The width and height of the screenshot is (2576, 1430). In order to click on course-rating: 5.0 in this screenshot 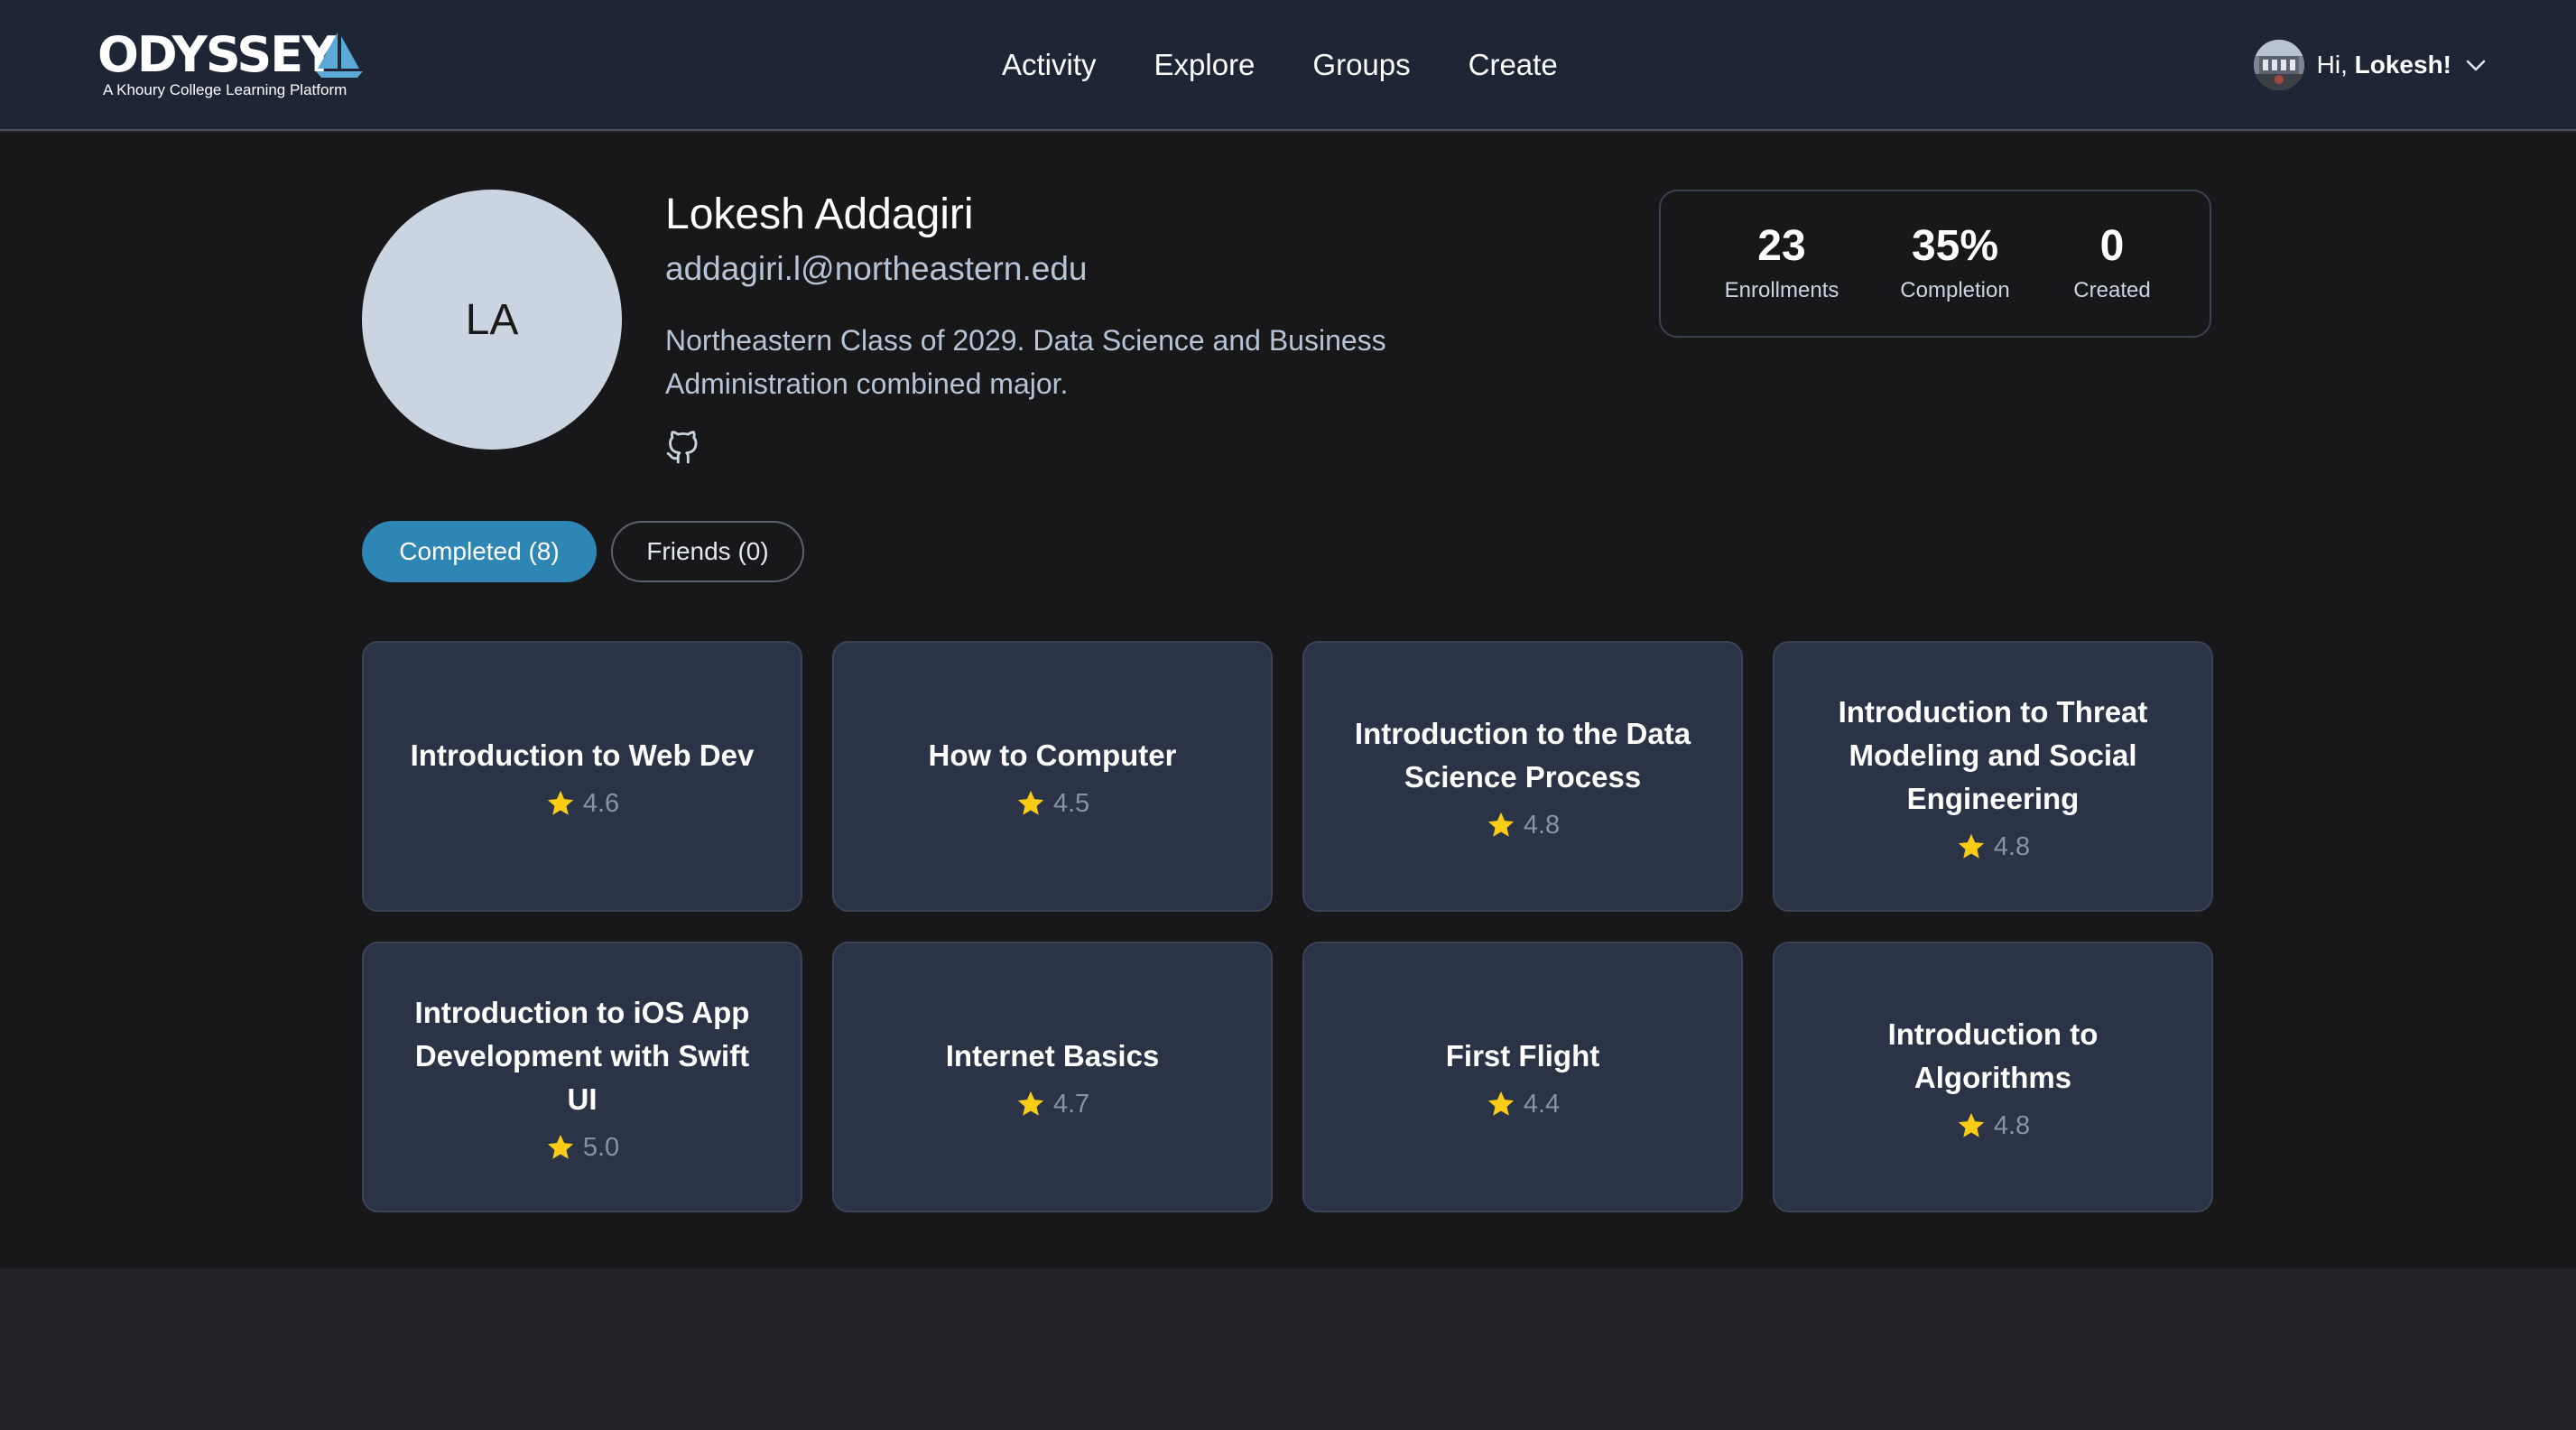, I will do `click(582, 1147)`.